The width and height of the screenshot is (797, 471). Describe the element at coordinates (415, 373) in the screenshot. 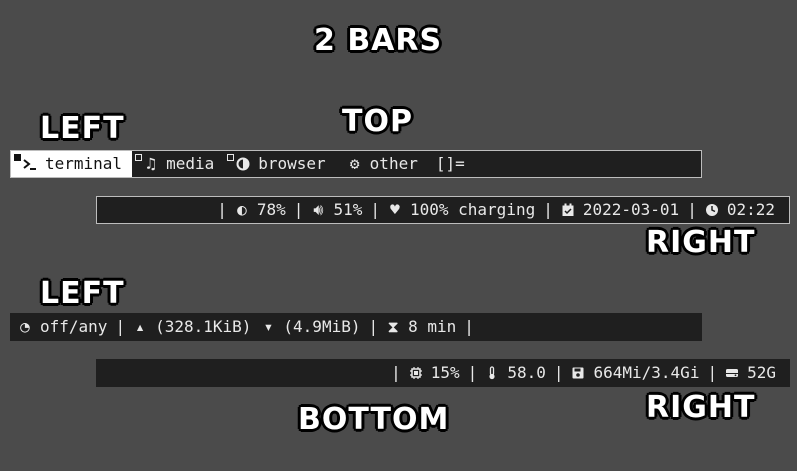

I see `cpu-icon` at that location.